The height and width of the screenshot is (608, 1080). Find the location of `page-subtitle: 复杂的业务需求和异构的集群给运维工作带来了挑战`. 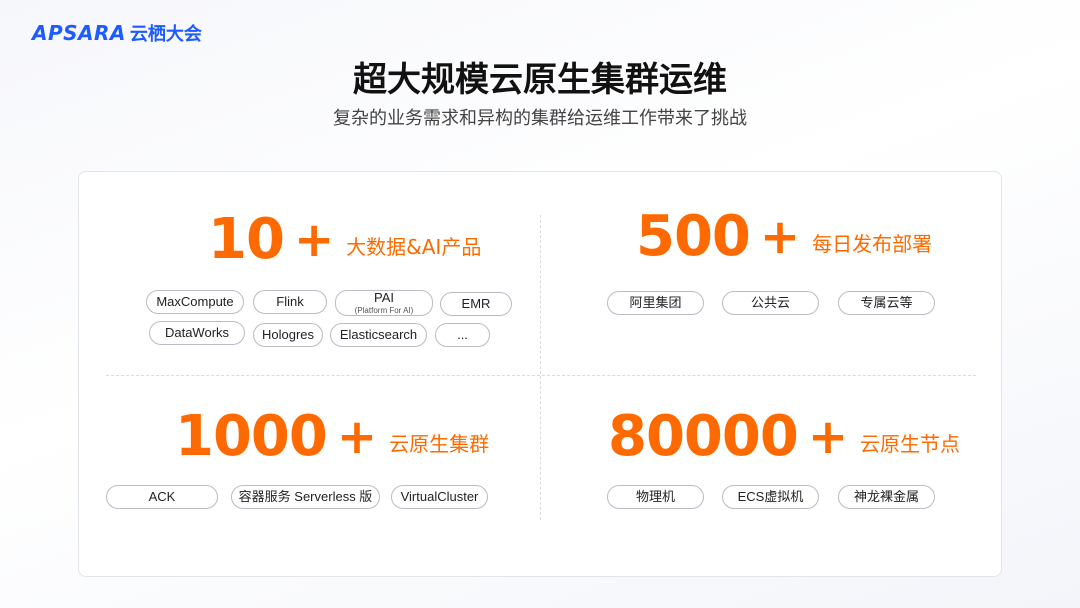

page-subtitle: 复杂的业务需求和异构的集群给运维工作带来了挑战 is located at coordinates (540, 118).